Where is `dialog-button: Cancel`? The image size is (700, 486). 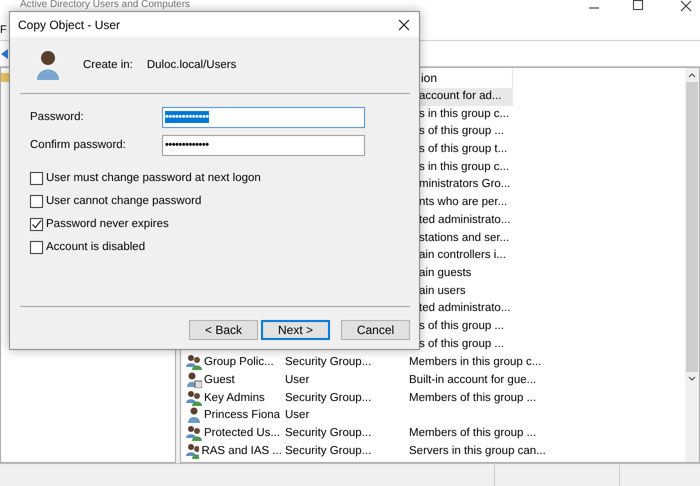
dialog-button: Cancel is located at coordinates (375, 330).